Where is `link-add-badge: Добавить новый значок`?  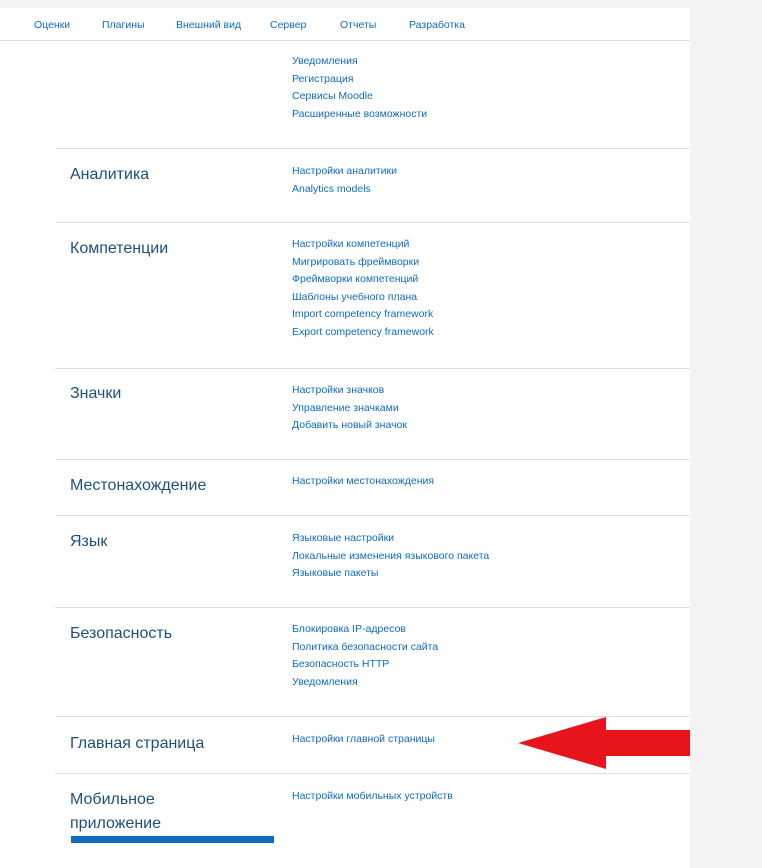
link-add-badge: Добавить новый значок is located at coordinates (349, 426).